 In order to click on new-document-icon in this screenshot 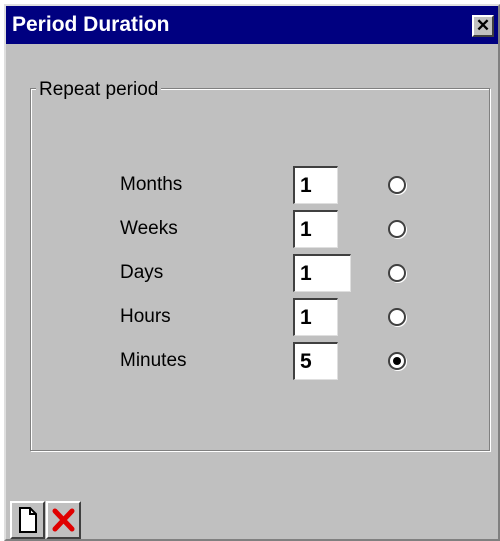, I will do `click(28, 520)`.